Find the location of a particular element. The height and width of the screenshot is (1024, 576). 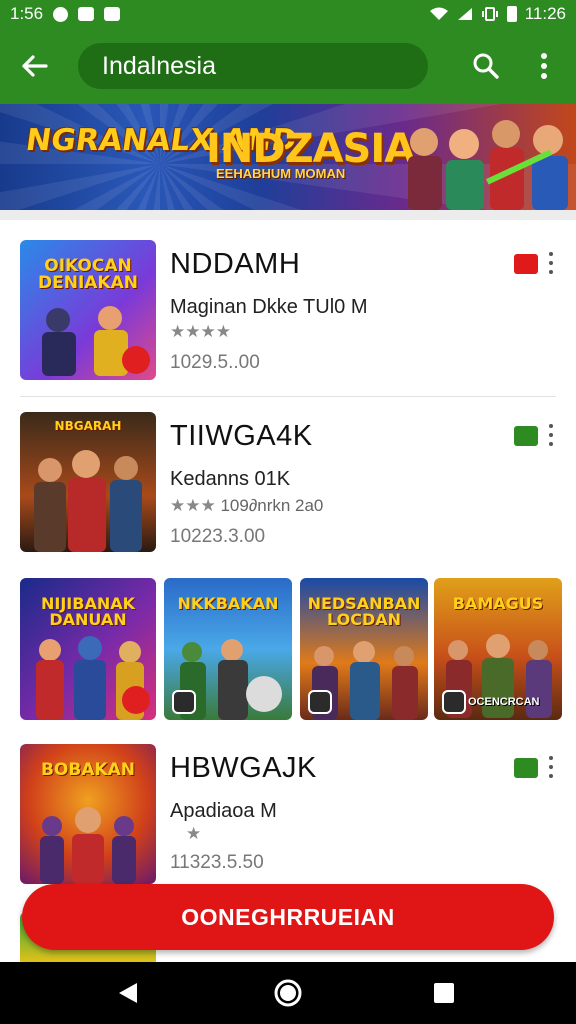

more-options-button is located at coordinates (544, 66).